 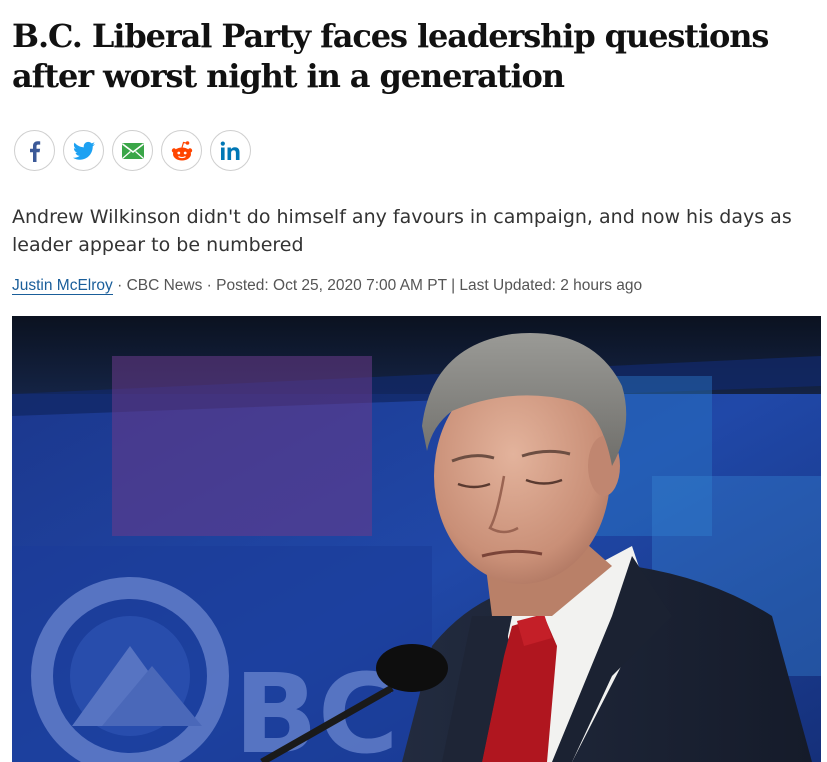 I want to click on reddit-icon, so click(x=181, y=150).